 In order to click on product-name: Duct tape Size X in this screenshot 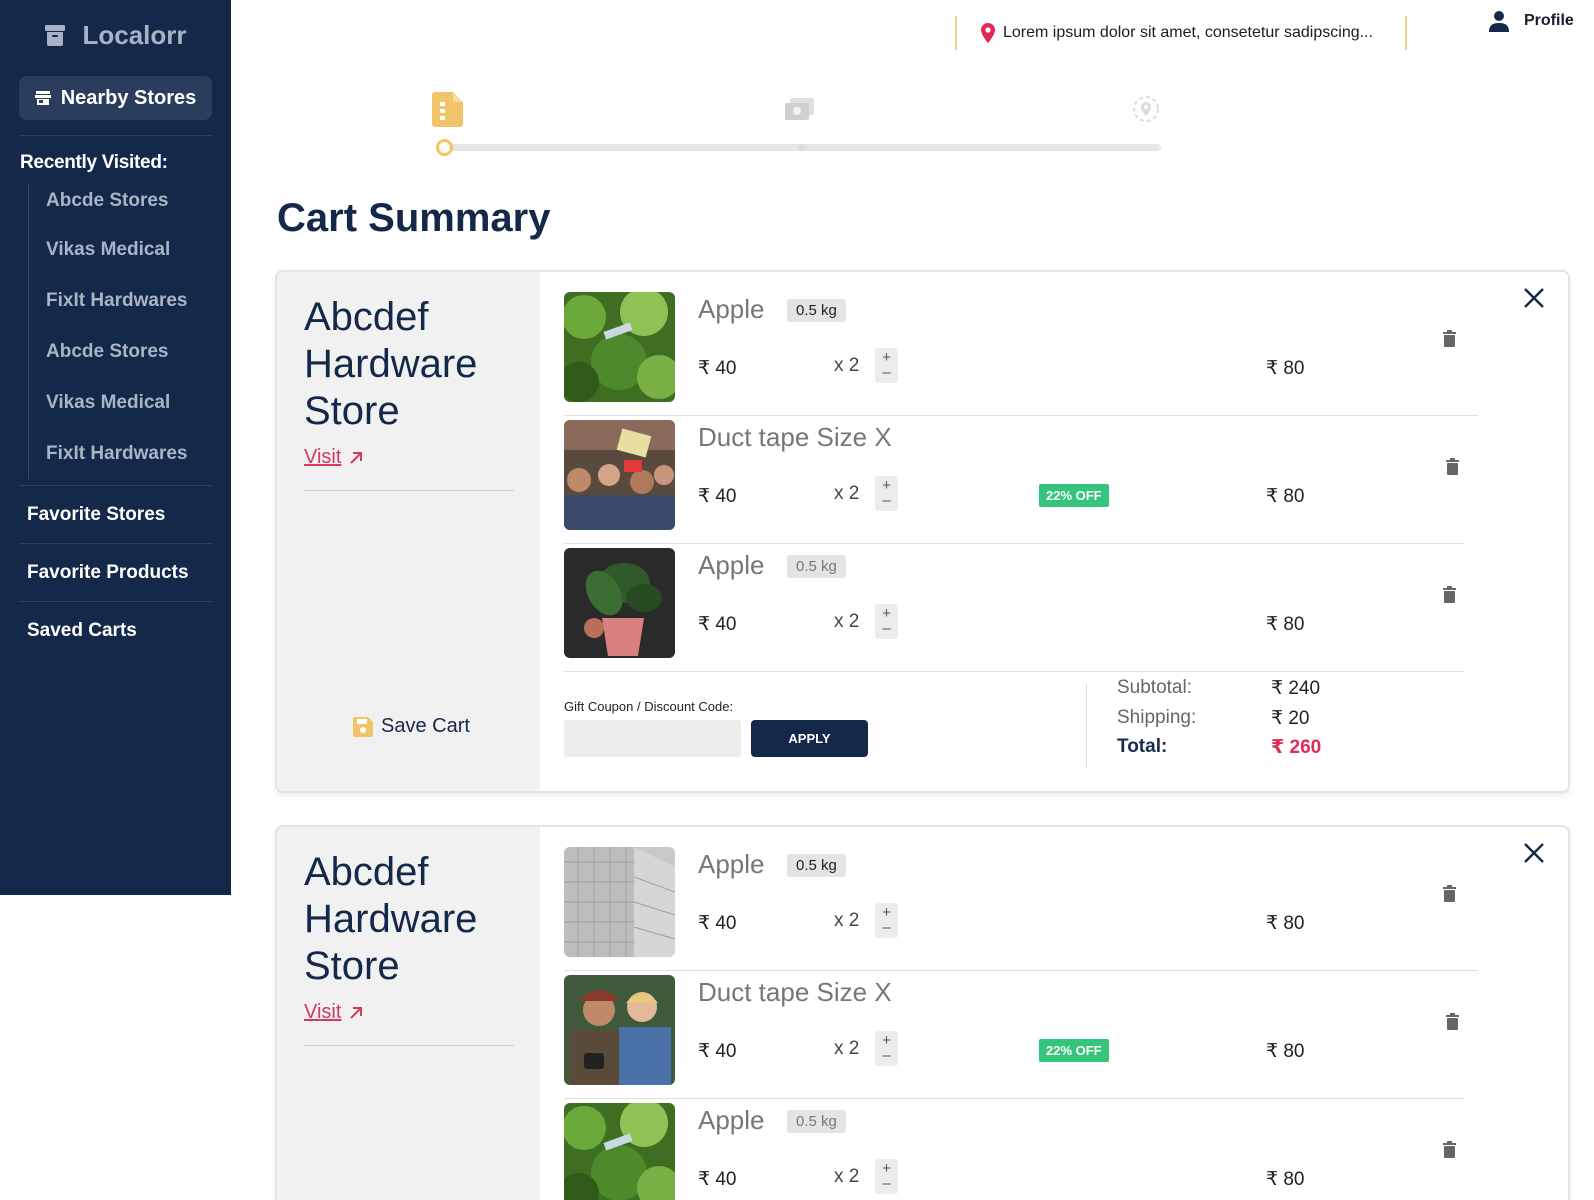, I will do `click(795, 437)`.